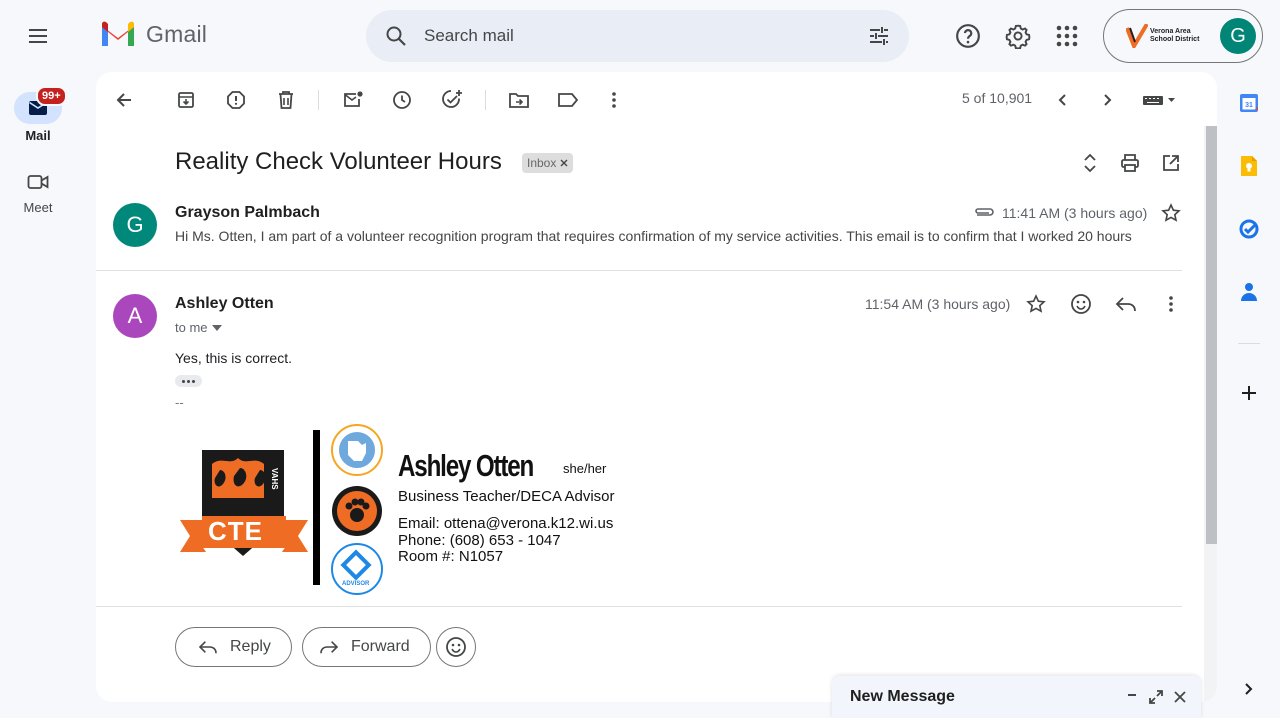 This screenshot has width=1280, height=718. I want to click on add-to-tasks-button, so click(452, 100).